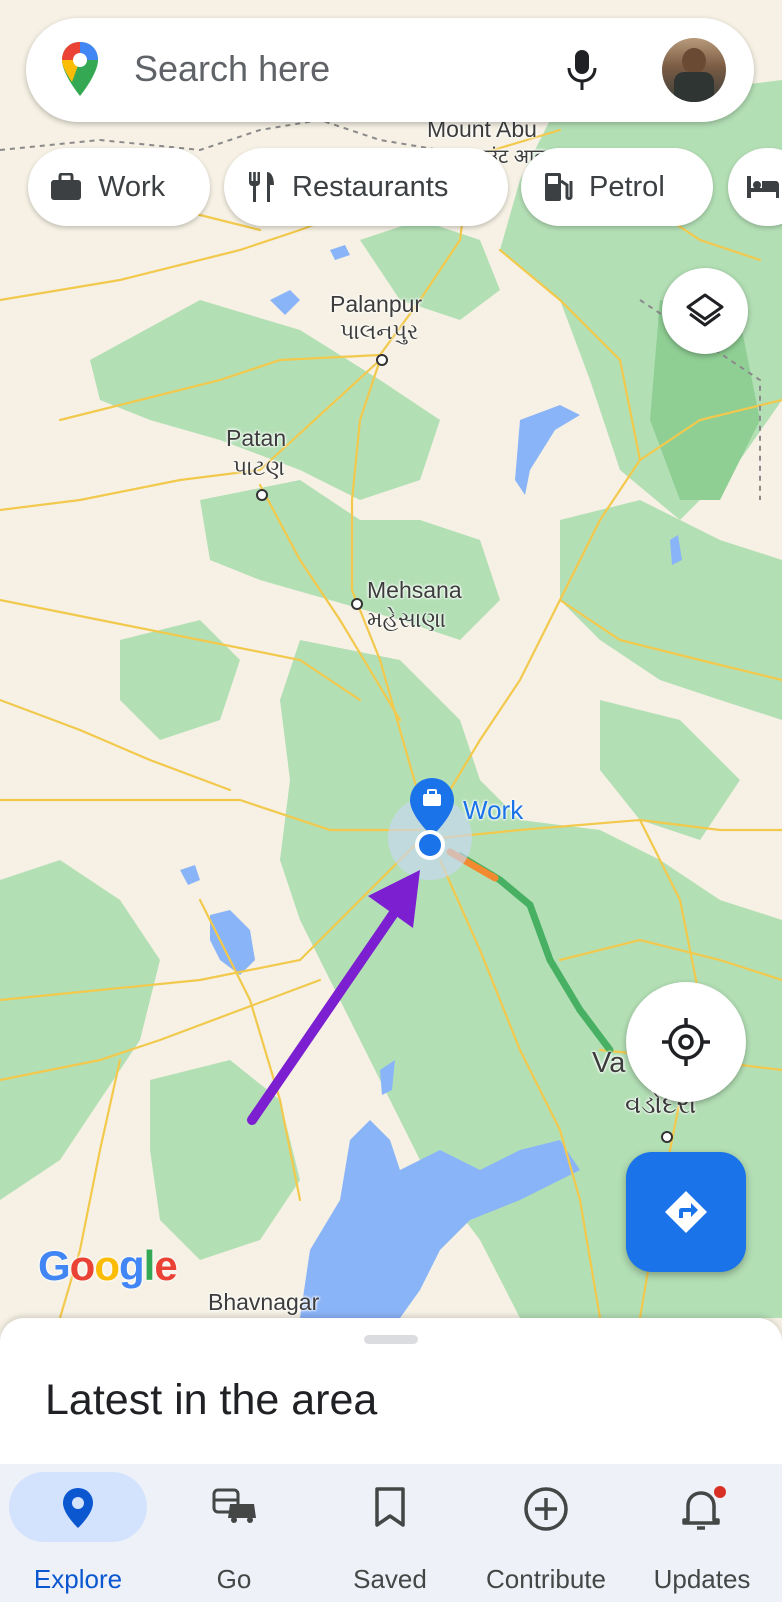  What do you see at coordinates (78, 1508) in the screenshot?
I see `location-pin-icon` at bounding box center [78, 1508].